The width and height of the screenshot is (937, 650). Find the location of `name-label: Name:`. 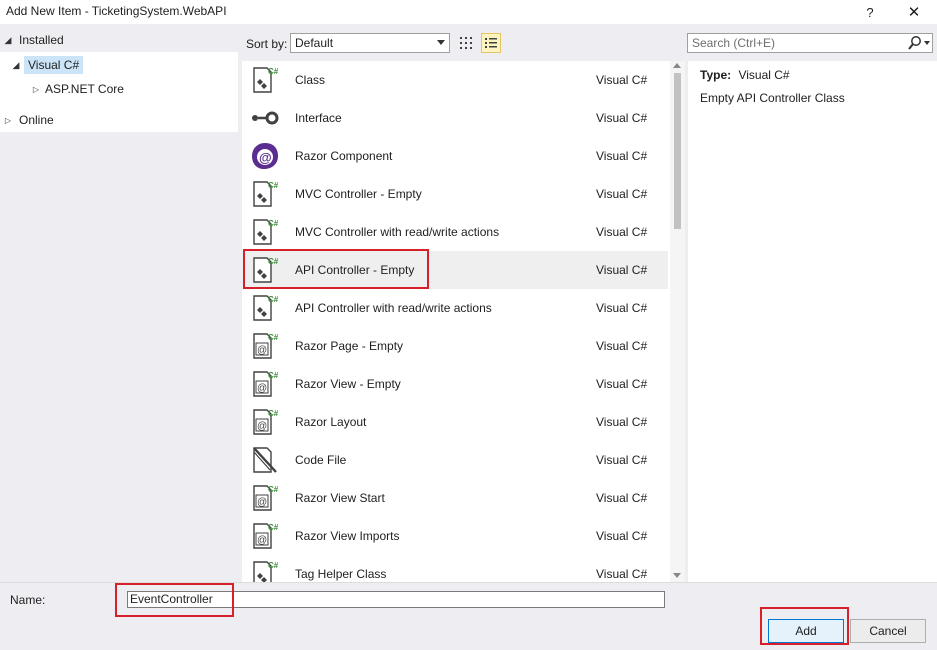

name-label: Name: is located at coordinates (28, 600).